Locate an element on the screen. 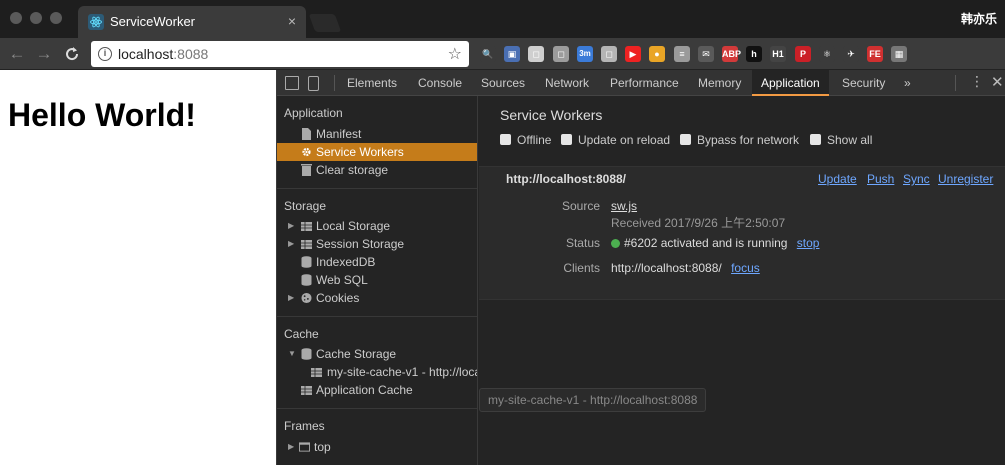  checkbox-update-on-reload: Update on reload is located at coordinates (615, 140).